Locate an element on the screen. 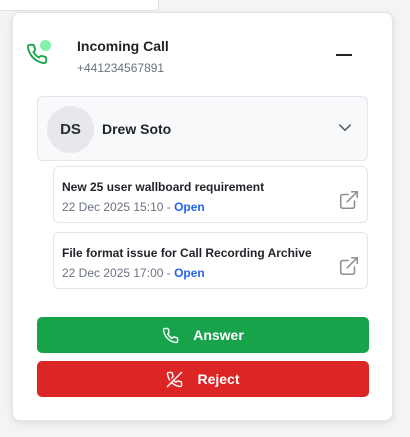  ticket-datetime: 22 Dec 2025 15:10 is located at coordinates (113, 207).